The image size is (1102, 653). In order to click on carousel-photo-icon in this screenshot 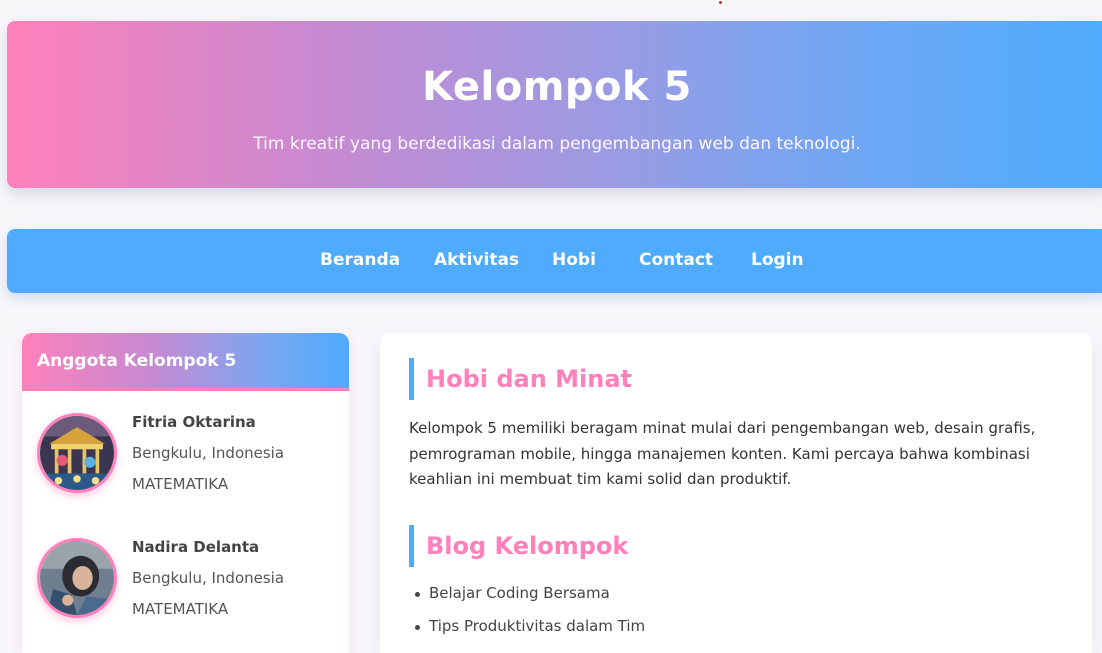, I will do `click(77, 453)`.